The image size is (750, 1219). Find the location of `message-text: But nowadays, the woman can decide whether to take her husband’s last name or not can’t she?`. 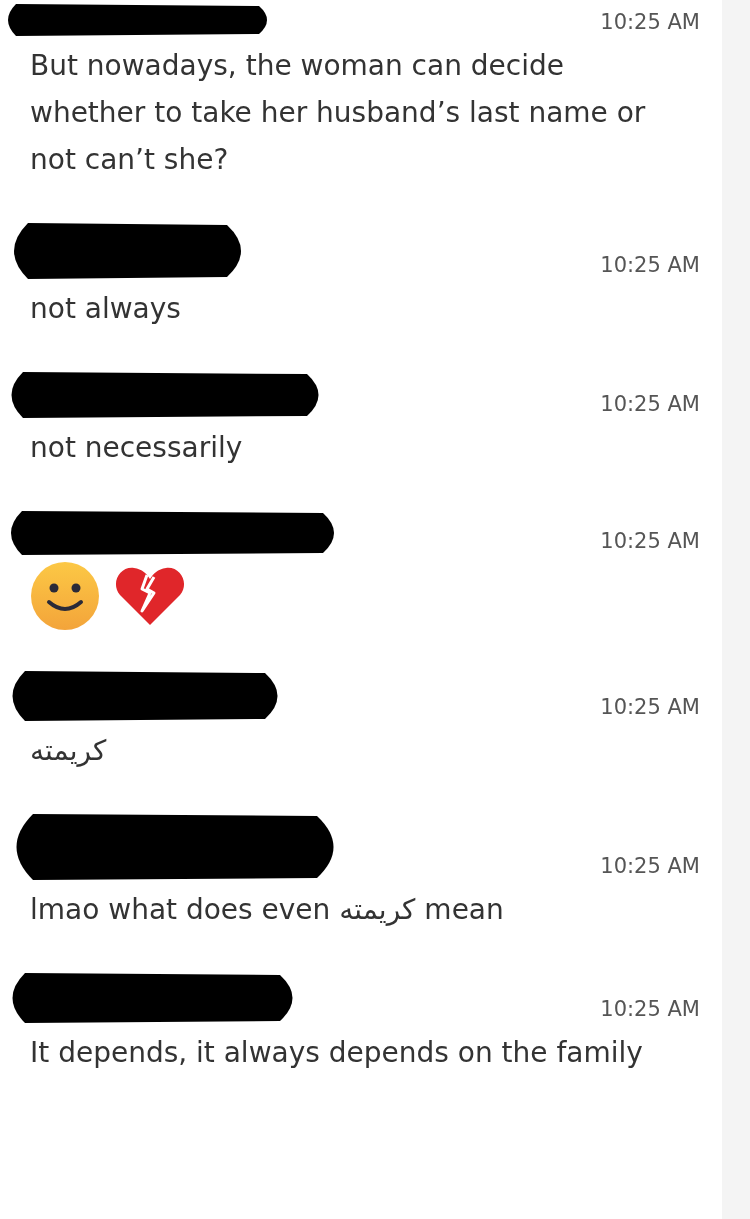

message-text: But nowadays, the woman can decide whether to take her husband’s last name or not can’t she? is located at coordinates (338, 113).